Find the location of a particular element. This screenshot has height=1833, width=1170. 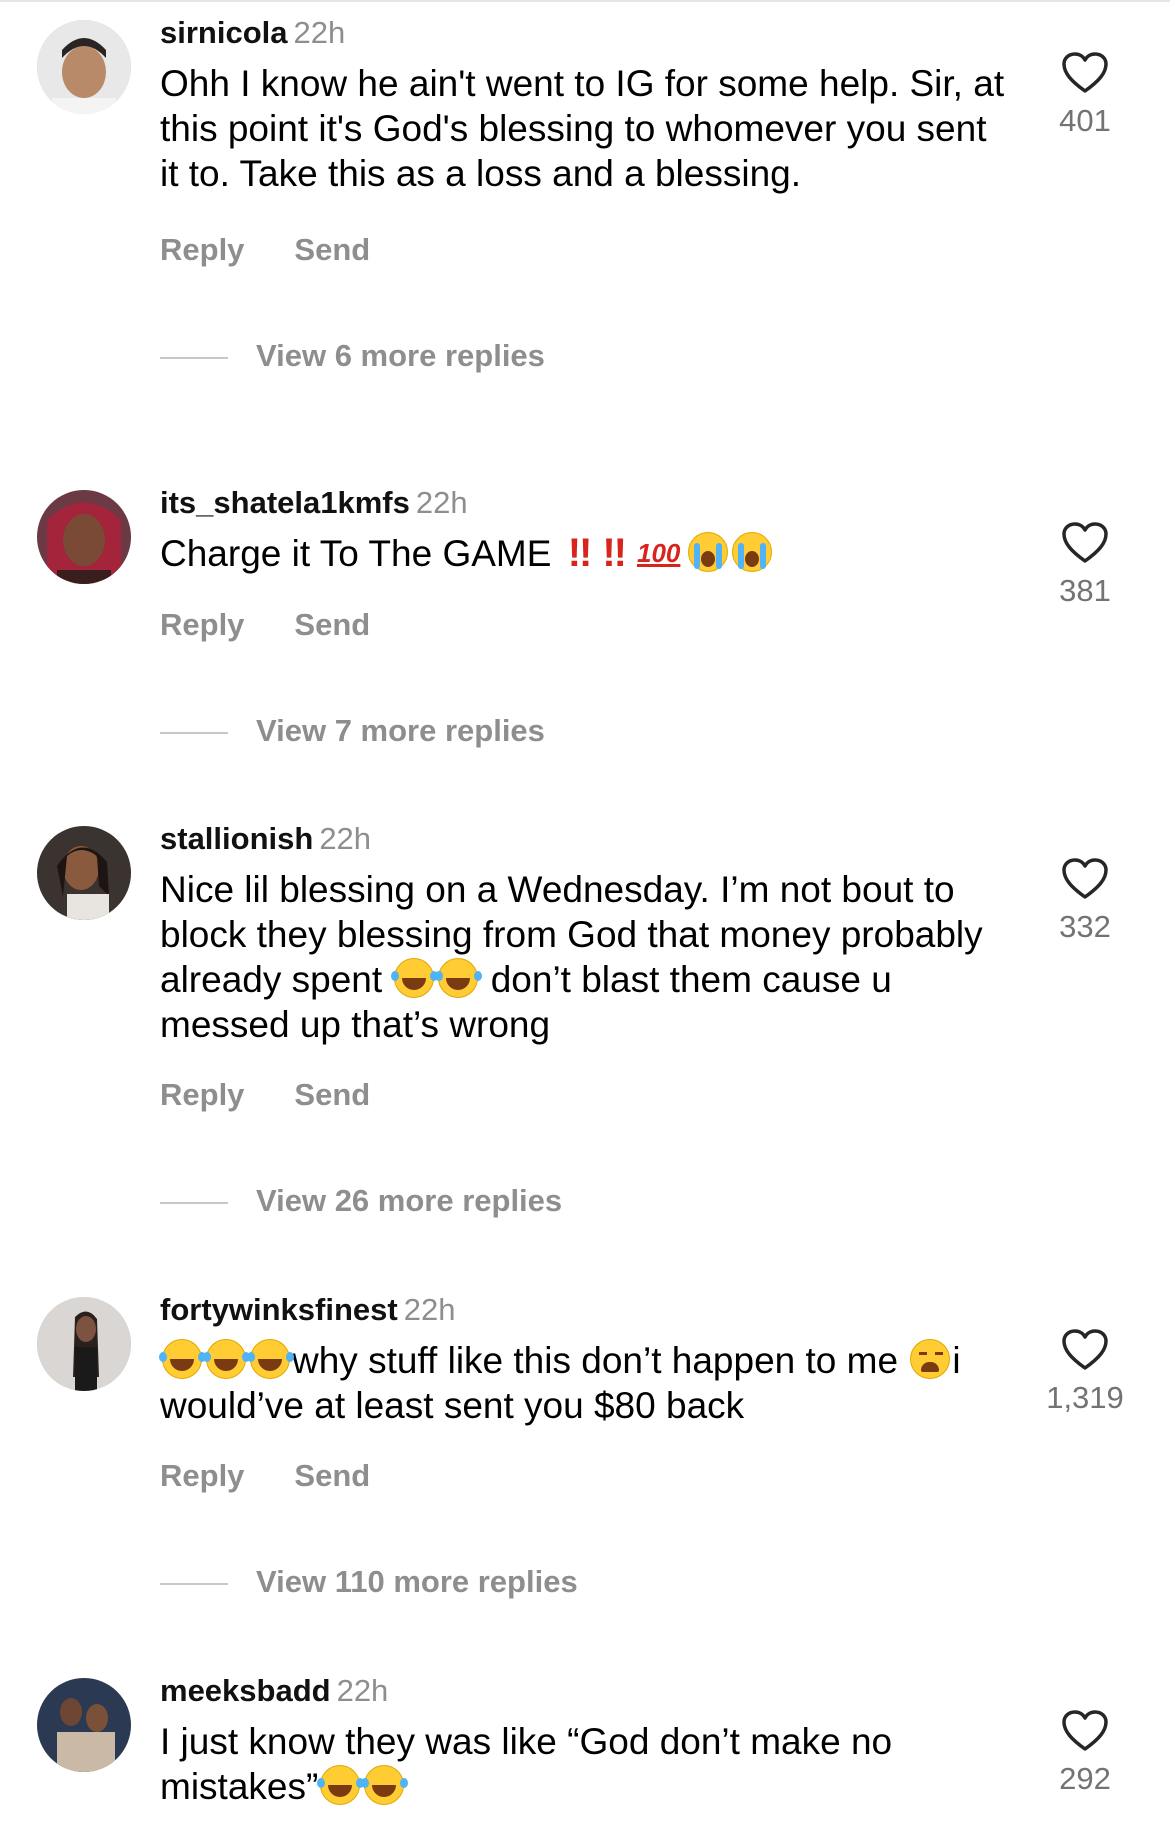

username: meeksbadd is located at coordinates (245, 1690).